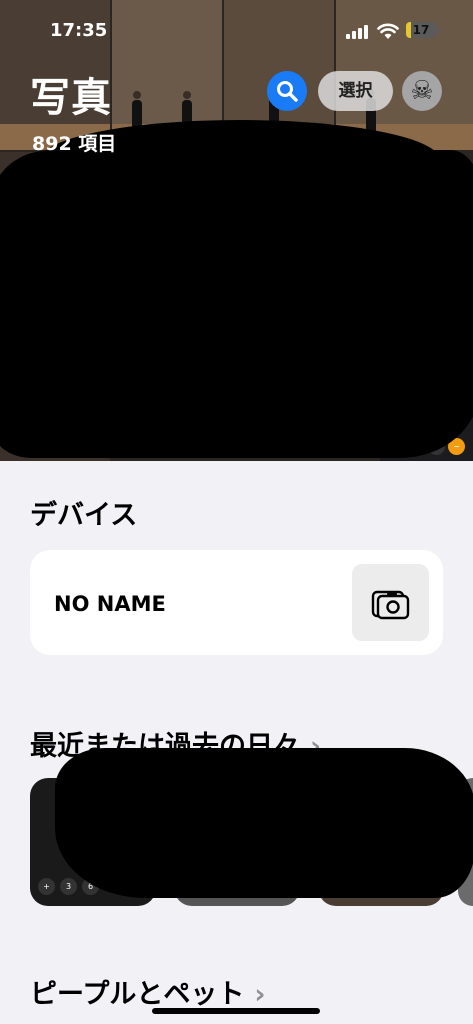 The height and width of the screenshot is (1024, 473). I want to click on device-name: NO NAME, so click(110, 604).